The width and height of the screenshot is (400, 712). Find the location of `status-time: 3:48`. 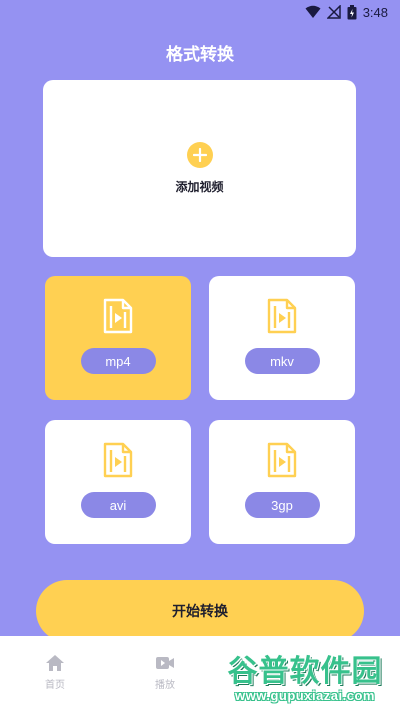

status-time: 3:48 is located at coordinates (375, 12).